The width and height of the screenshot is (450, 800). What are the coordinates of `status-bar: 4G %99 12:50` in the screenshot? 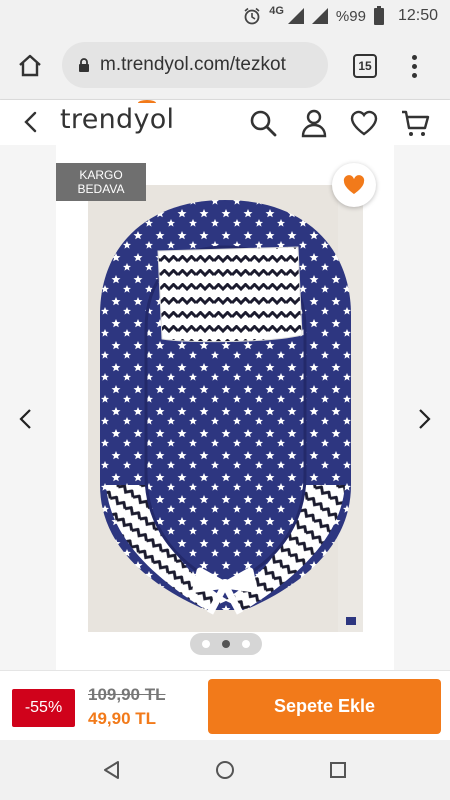 It's located at (225, 16).